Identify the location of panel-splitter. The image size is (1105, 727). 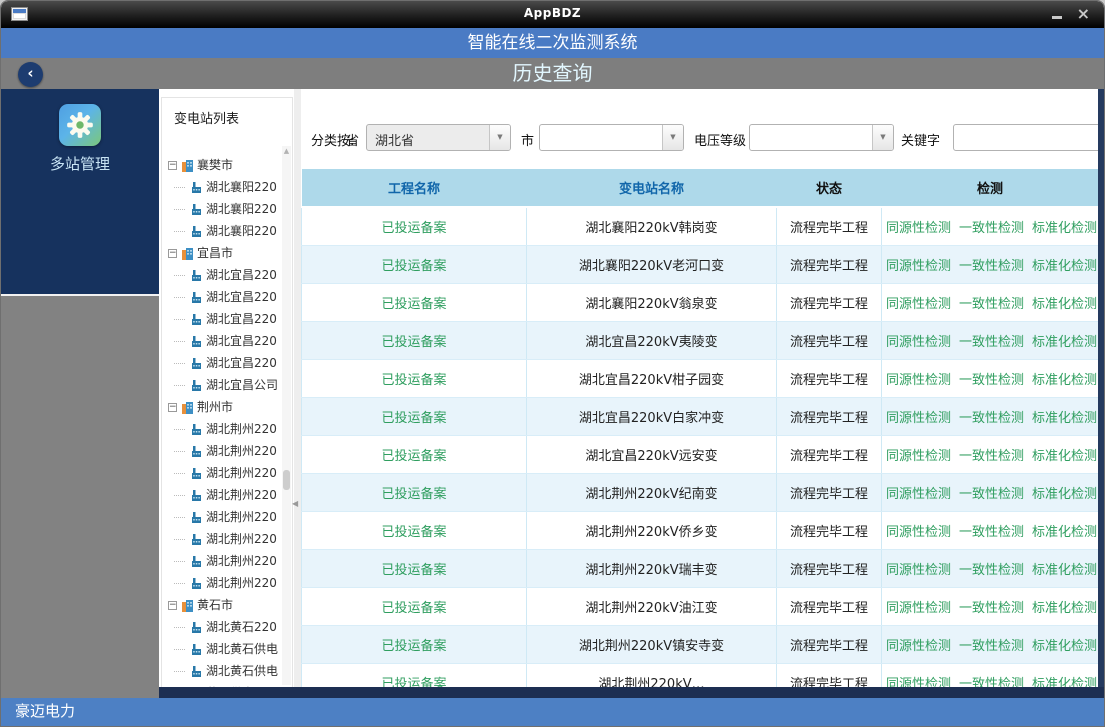
(297, 388).